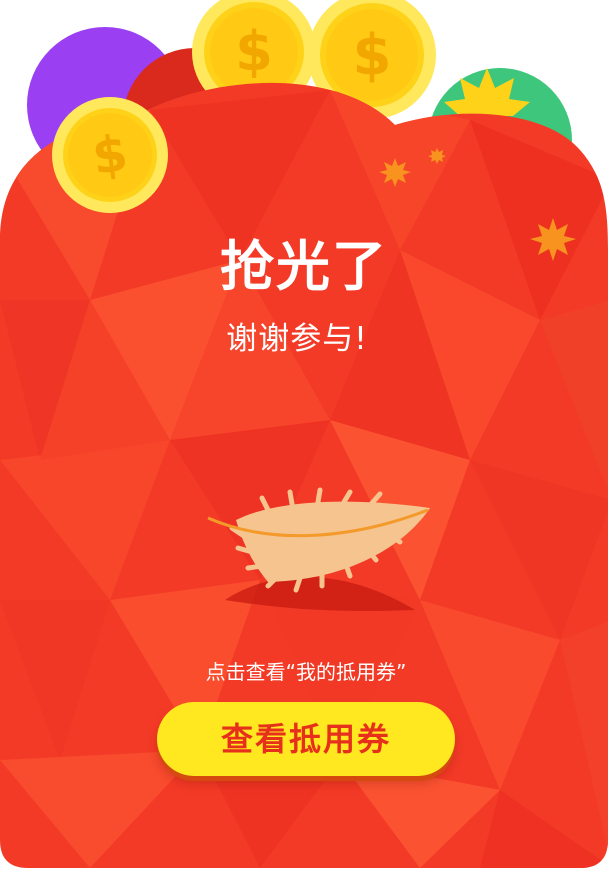 The width and height of the screenshot is (612, 870). I want to click on view-coupons-button: 查看抵用券, so click(306, 739).